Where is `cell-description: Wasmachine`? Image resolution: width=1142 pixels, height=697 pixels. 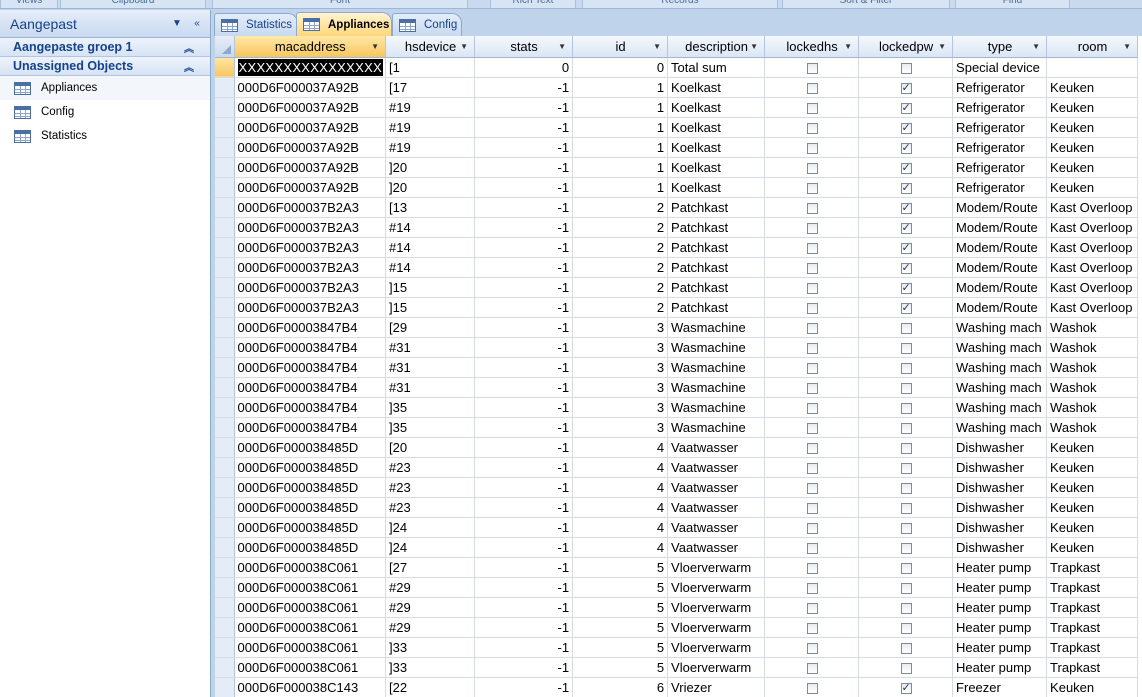 cell-description: Wasmachine is located at coordinates (716, 407).